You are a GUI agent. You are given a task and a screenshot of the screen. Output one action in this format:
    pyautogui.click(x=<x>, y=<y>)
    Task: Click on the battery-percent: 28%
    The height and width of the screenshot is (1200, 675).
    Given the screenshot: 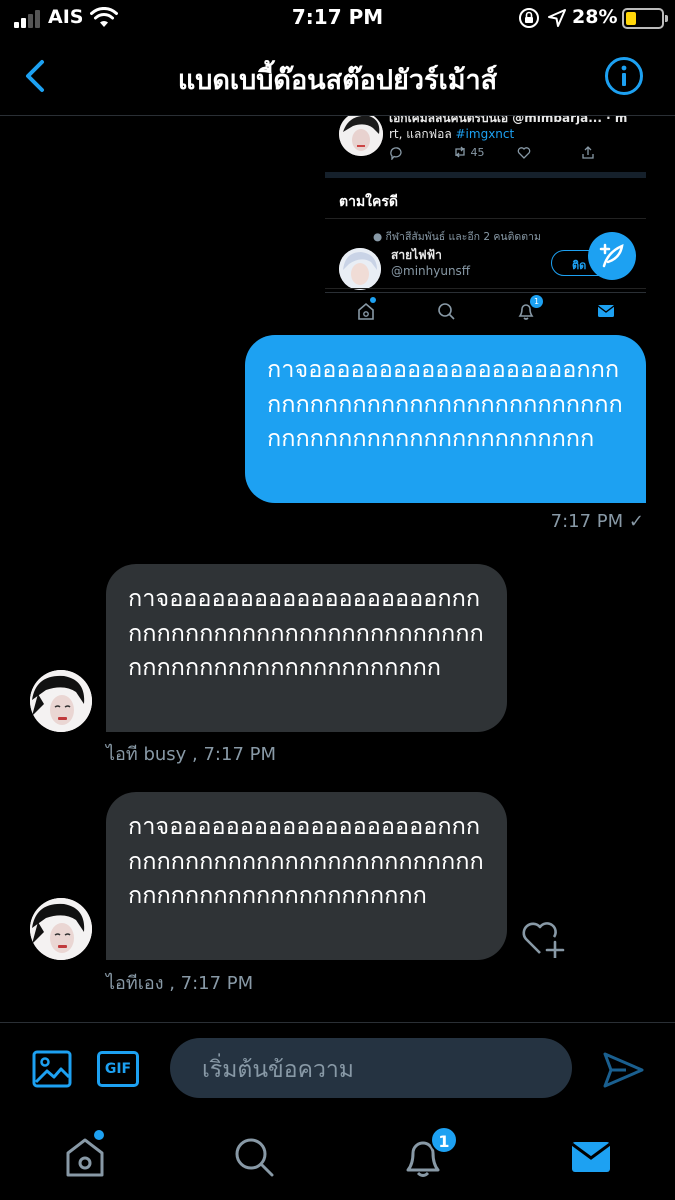 What is the action you would take?
    pyautogui.click(x=595, y=17)
    